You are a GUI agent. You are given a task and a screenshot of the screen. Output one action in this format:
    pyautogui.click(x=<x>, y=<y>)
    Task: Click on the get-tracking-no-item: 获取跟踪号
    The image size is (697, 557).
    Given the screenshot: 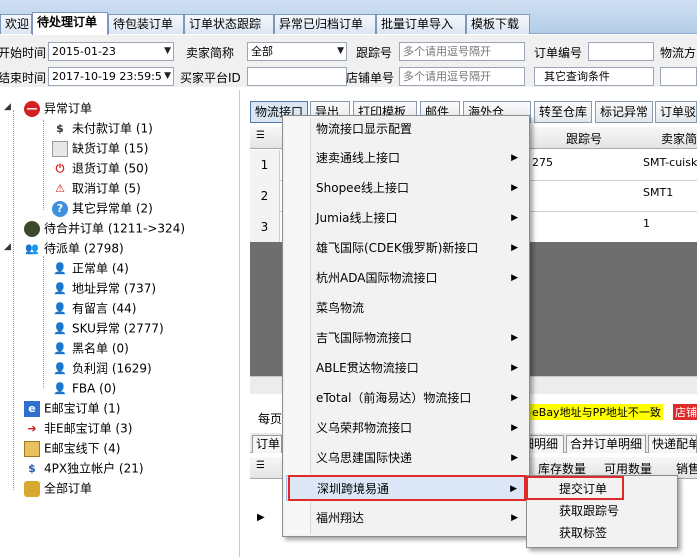 What is the action you would take?
    pyautogui.click(x=599, y=511)
    